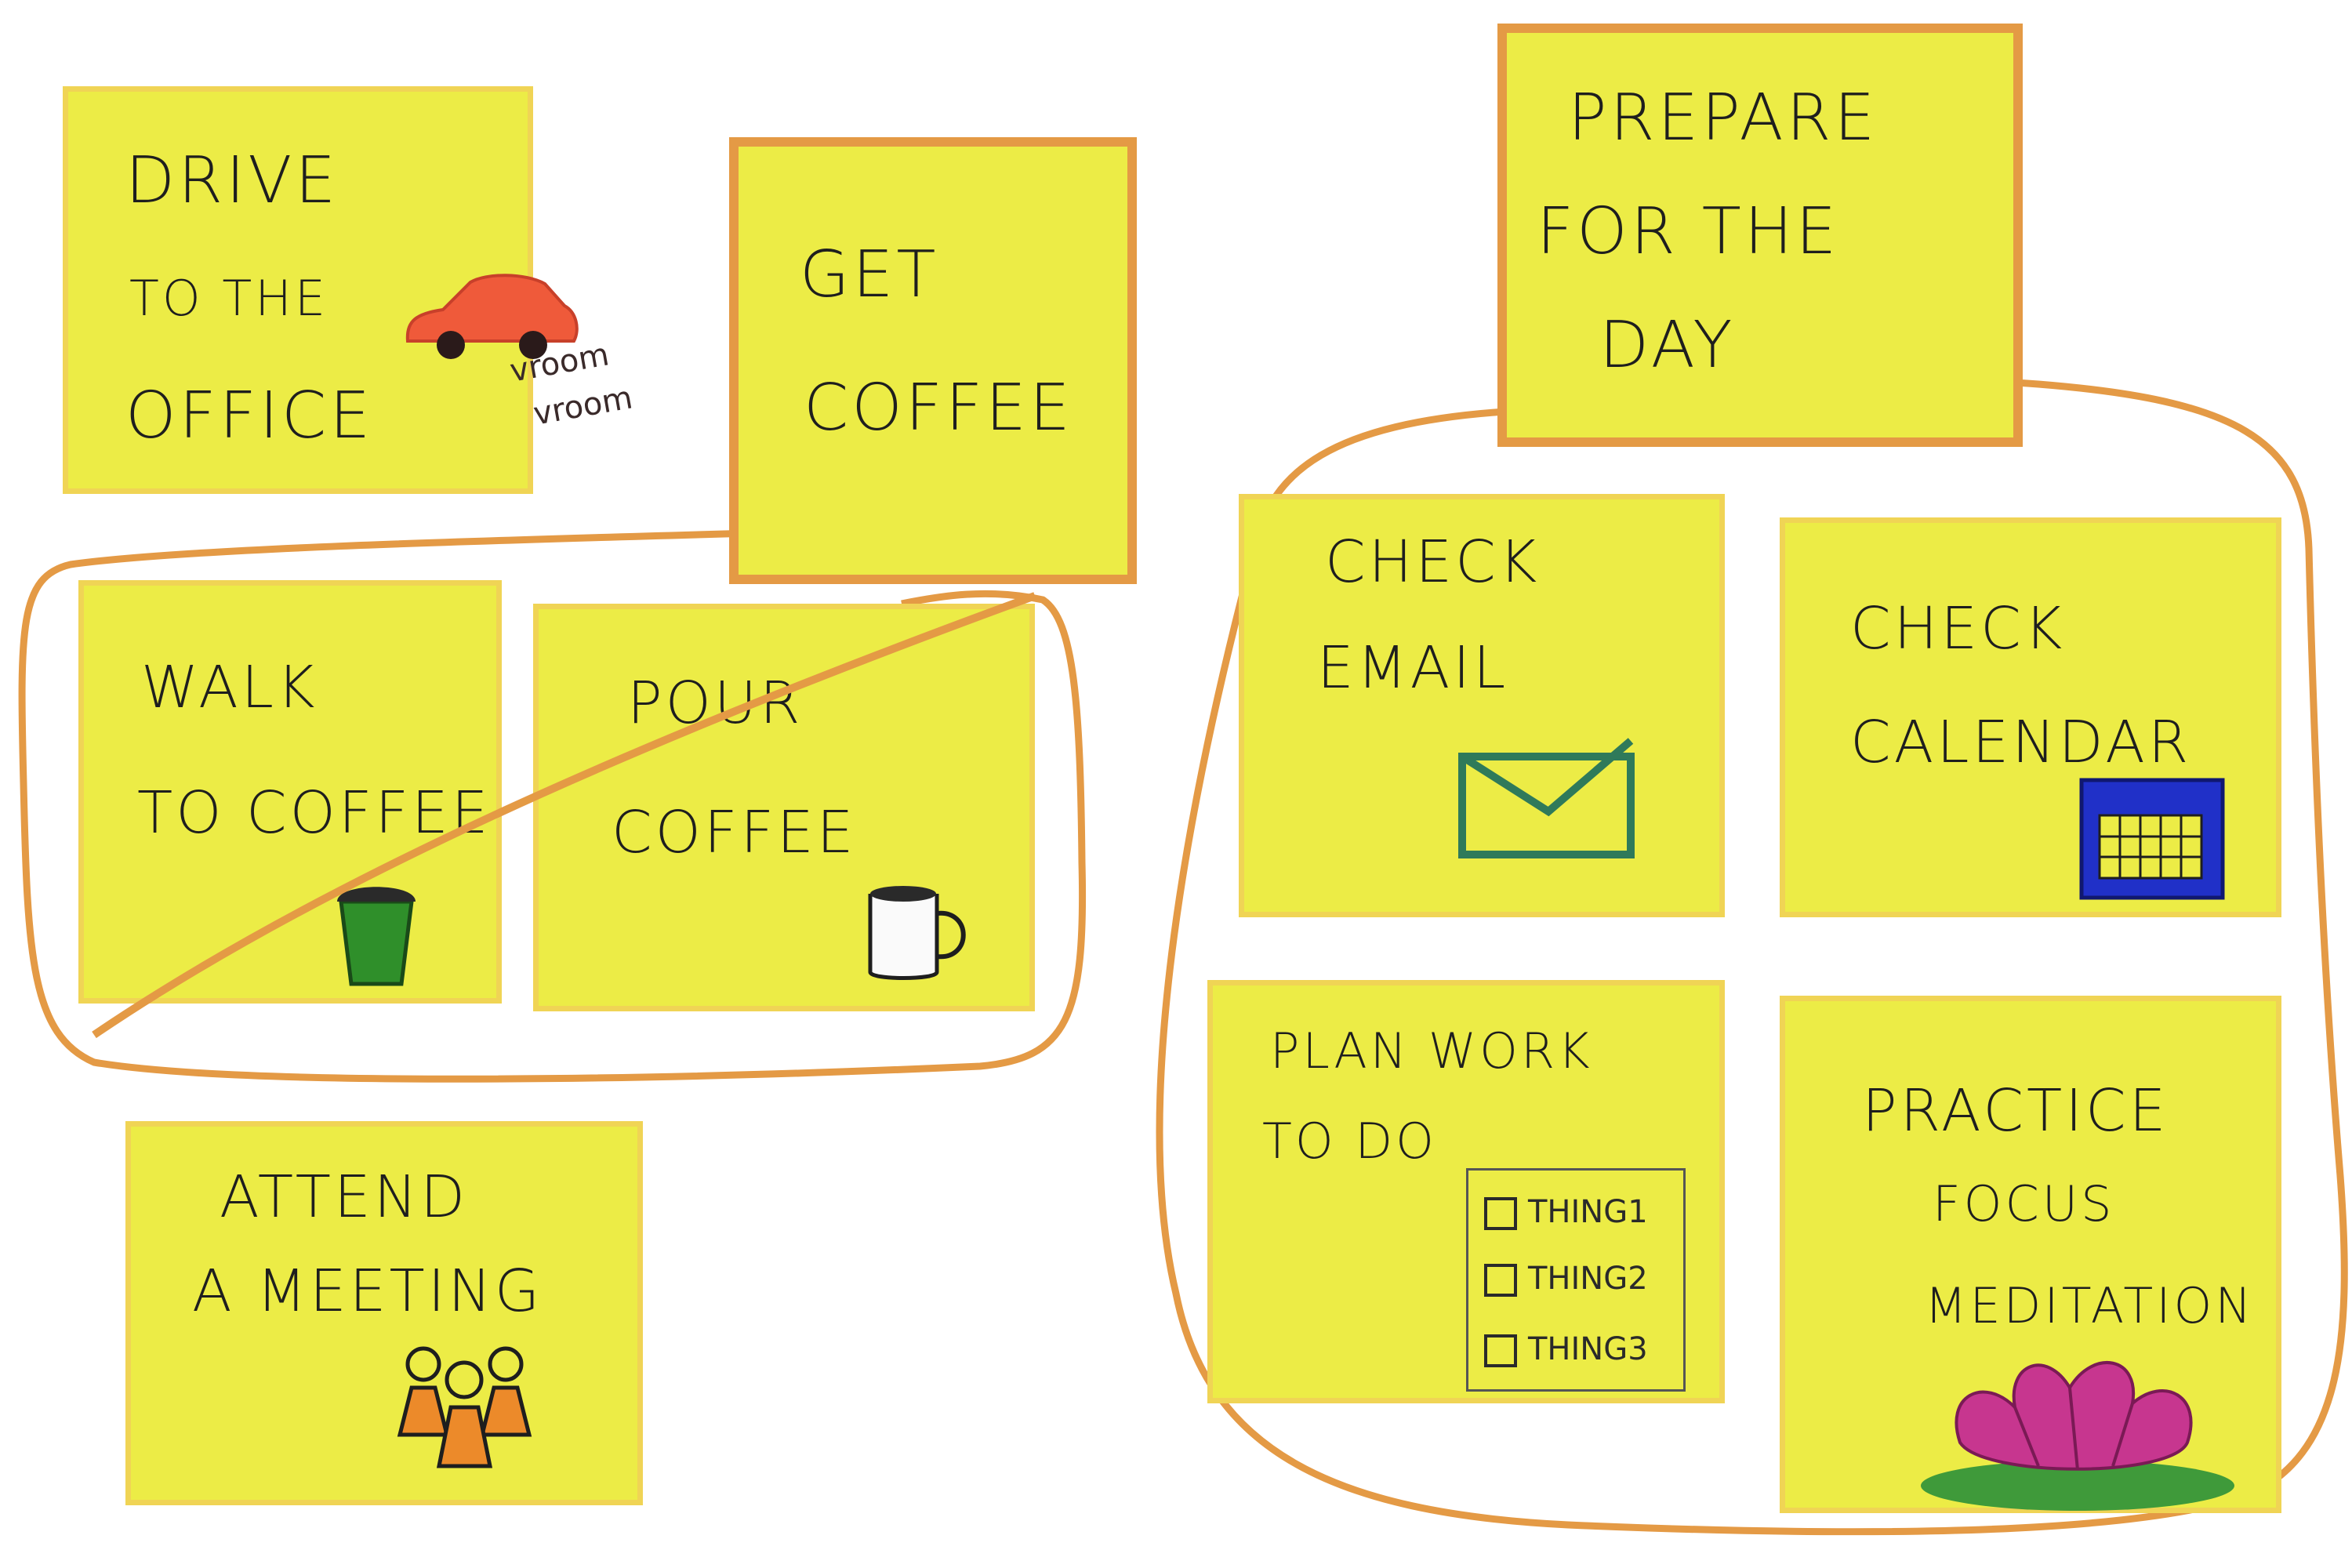  What do you see at coordinates (2021, 742) in the screenshot?
I see `note-calendar-line2: Calendar` at bounding box center [2021, 742].